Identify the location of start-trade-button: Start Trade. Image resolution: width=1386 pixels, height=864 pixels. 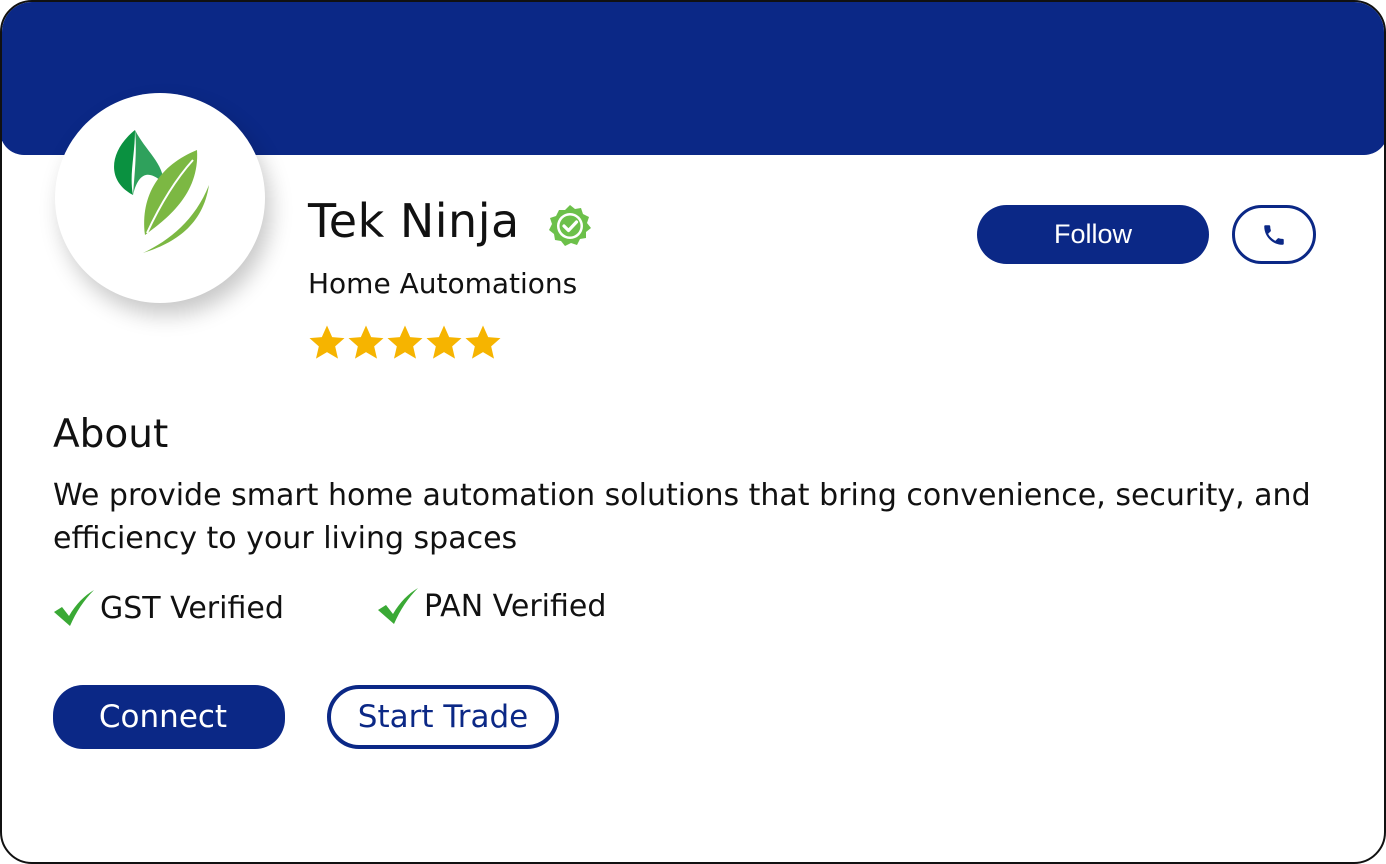
(443, 717).